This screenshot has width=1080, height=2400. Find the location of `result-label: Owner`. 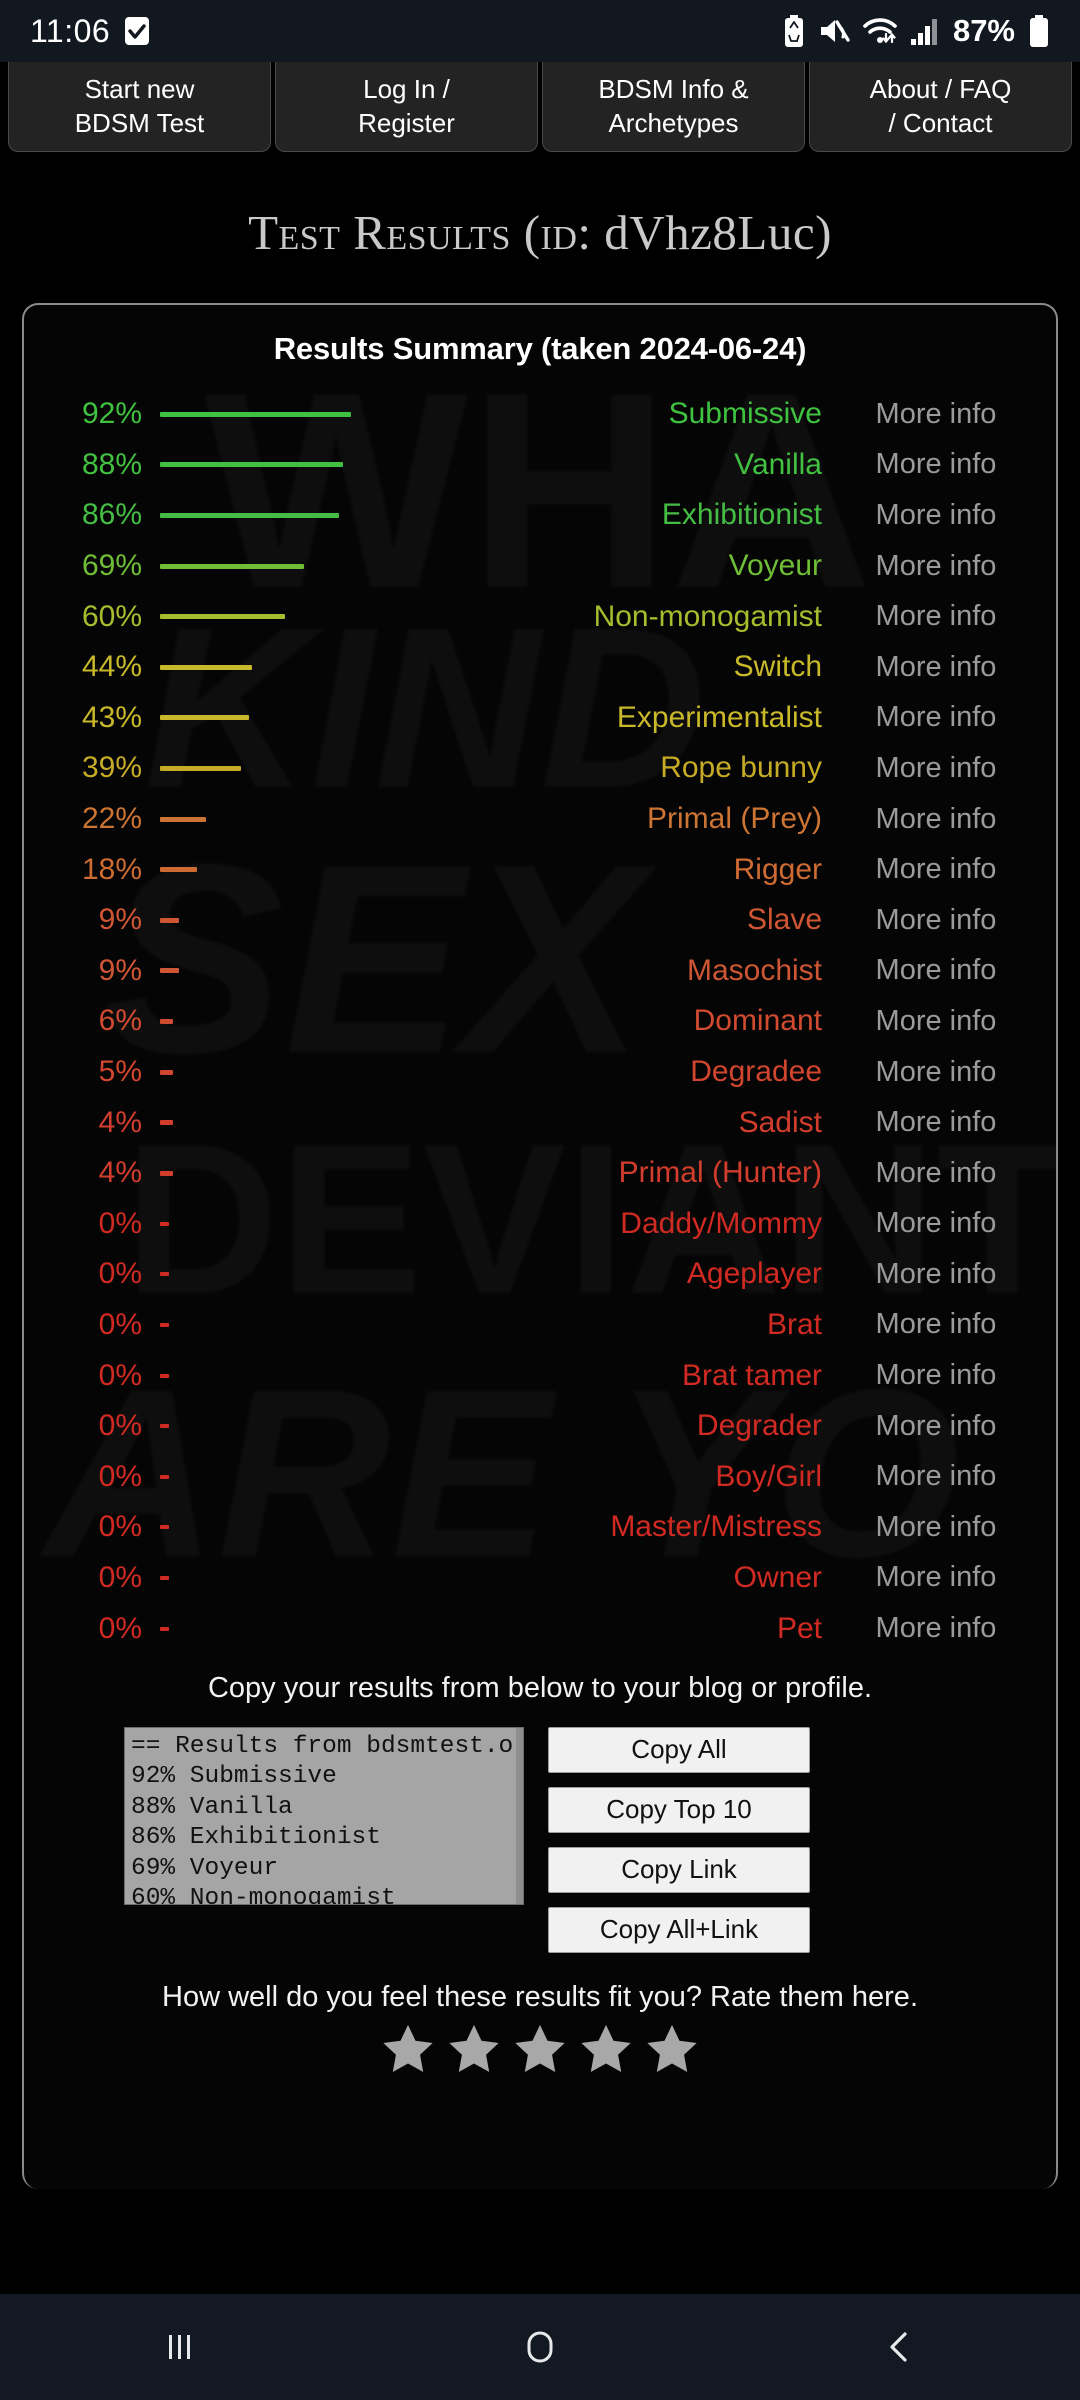

result-label: Owner is located at coordinates (777, 1577).